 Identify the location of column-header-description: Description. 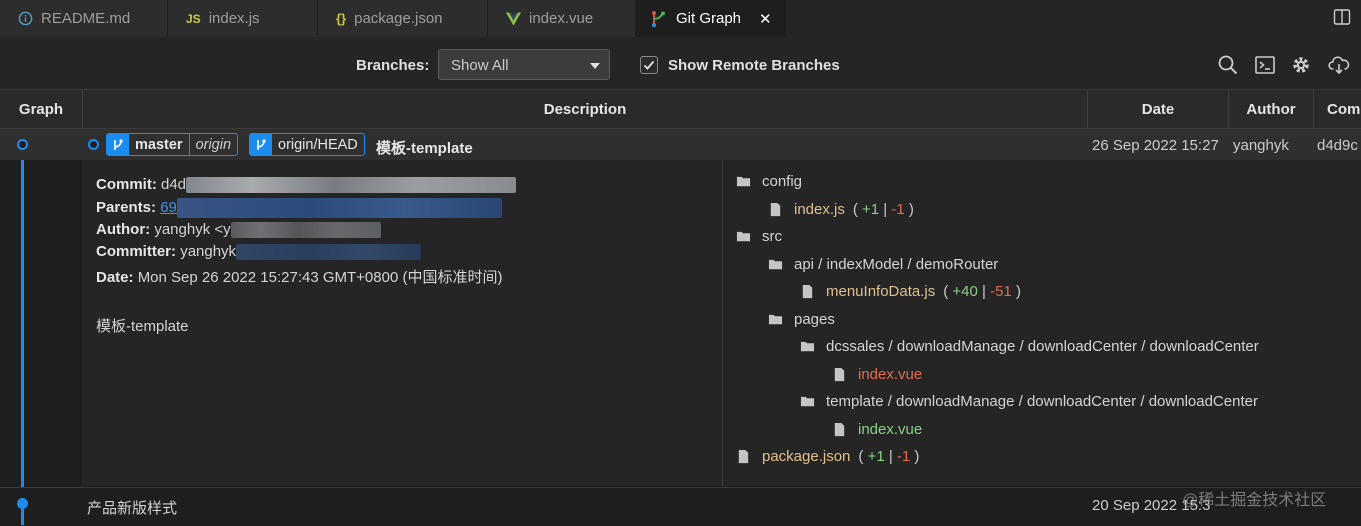
(585, 109).